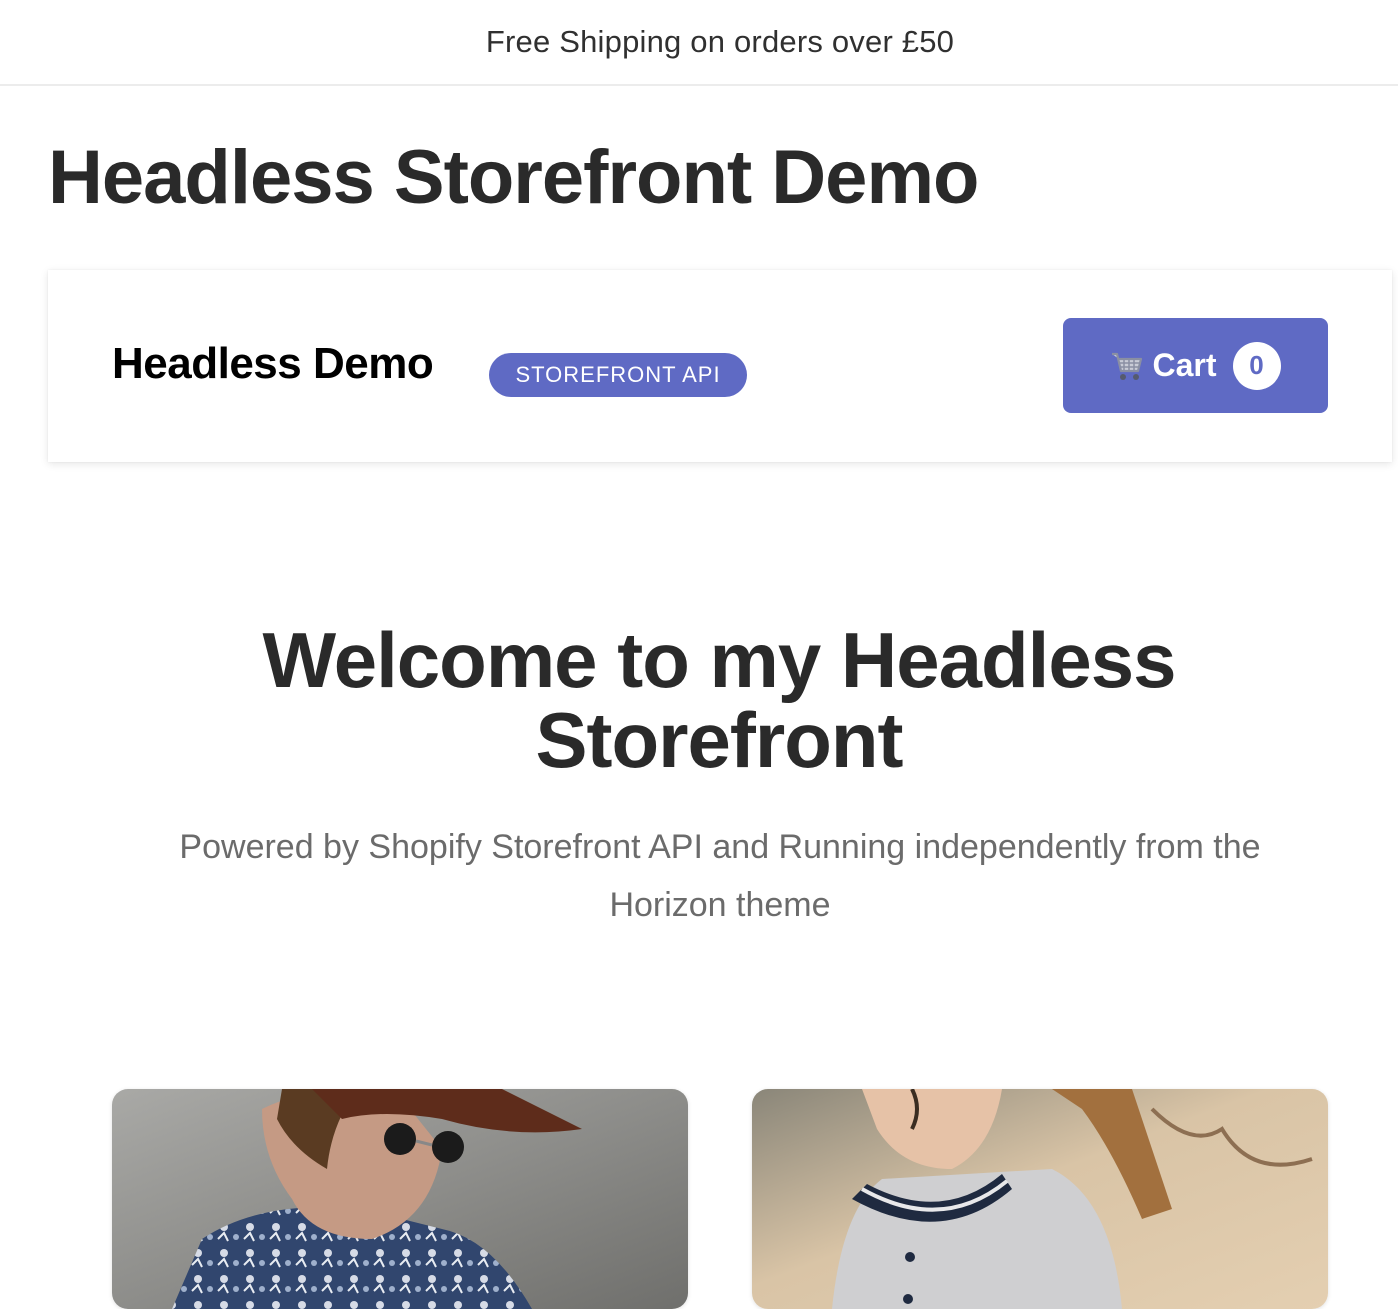 Image resolution: width=1398 pixels, height=1309 pixels. I want to click on storefront-api-badge: STOREFRONT API, so click(618, 375).